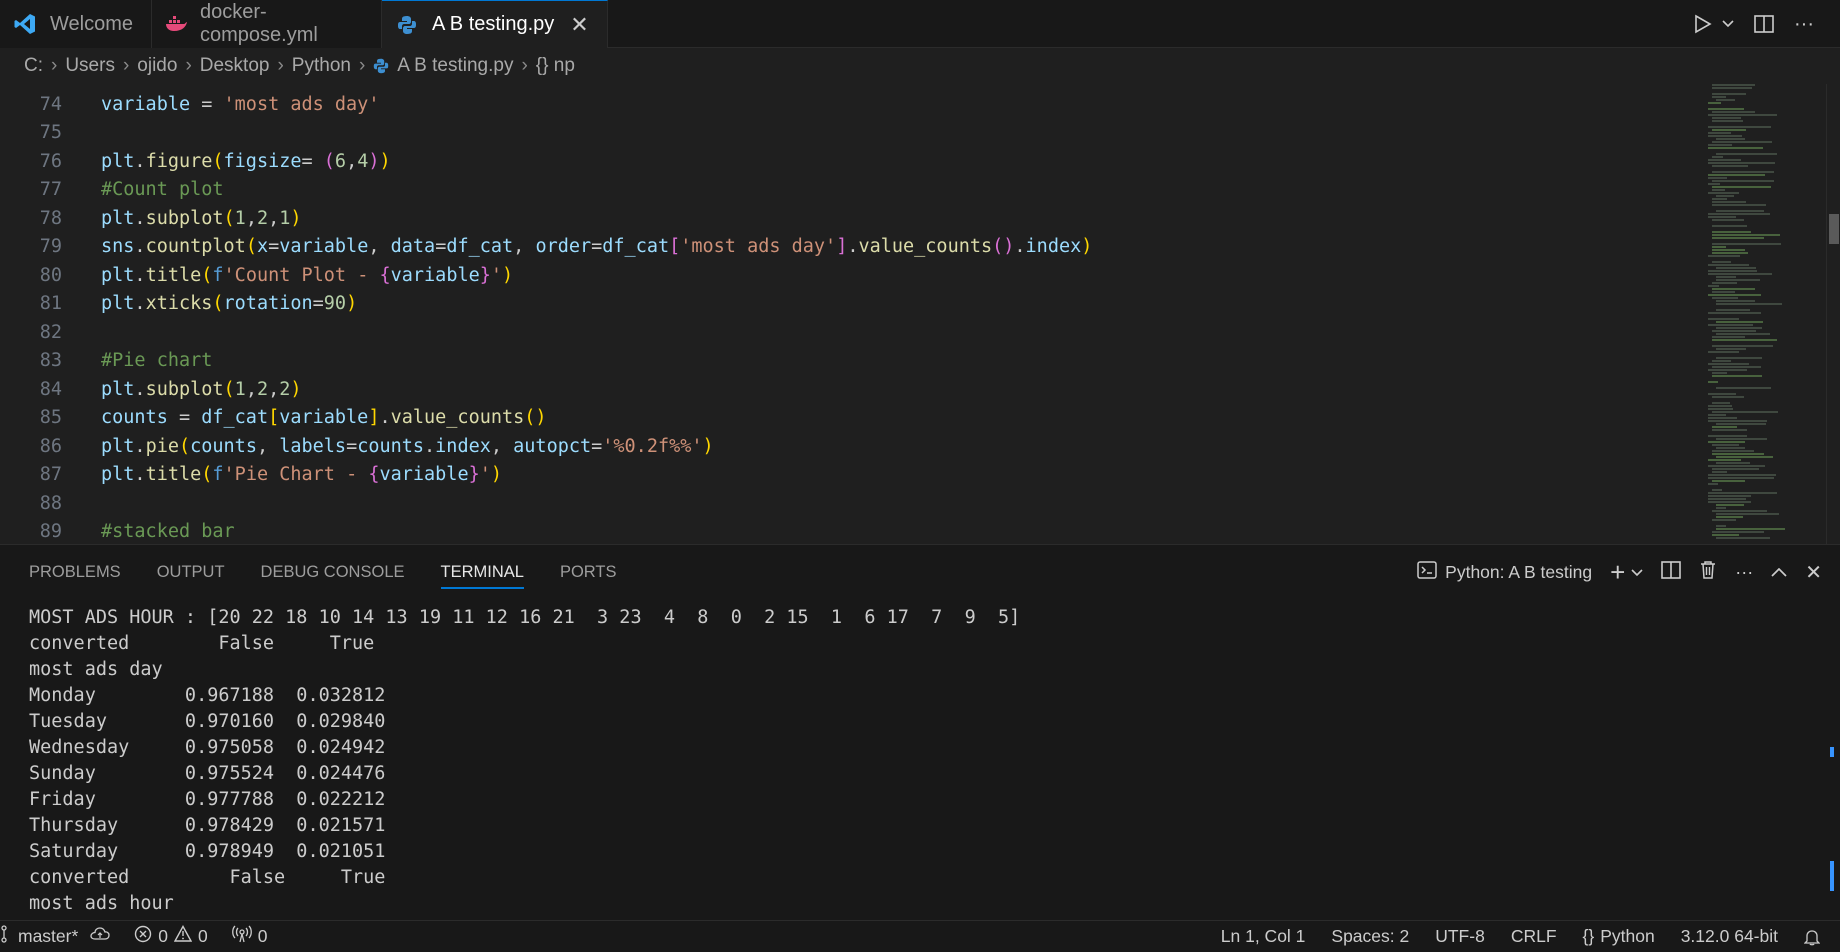 This screenshot has height=952, width=1840. I want to click on terminal-scrollbar, so click(1833, 761).